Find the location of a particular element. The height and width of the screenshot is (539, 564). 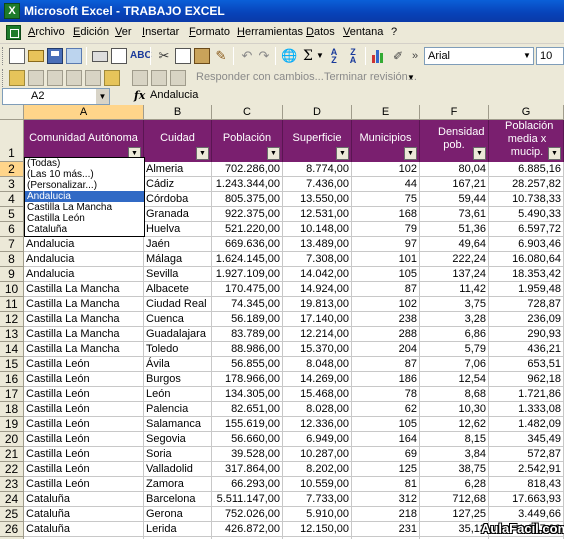

cell-d: 6.949,00 is located at coordinates (317, 439).